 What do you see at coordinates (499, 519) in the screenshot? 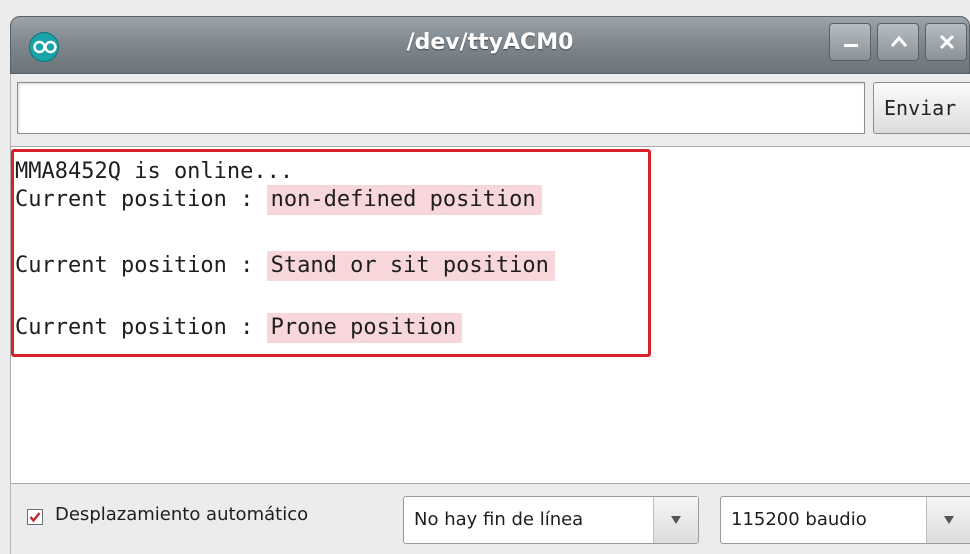
I see `line-ending-value: No hay fin de línea` at bounding box center [499, 519].